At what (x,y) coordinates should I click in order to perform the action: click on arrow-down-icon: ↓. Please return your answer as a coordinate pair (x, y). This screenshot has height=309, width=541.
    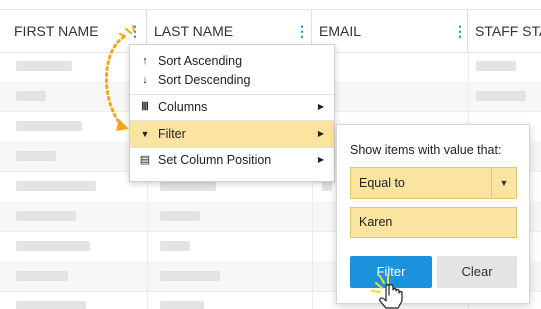
    Looking at the image, I should click on (145, 80).